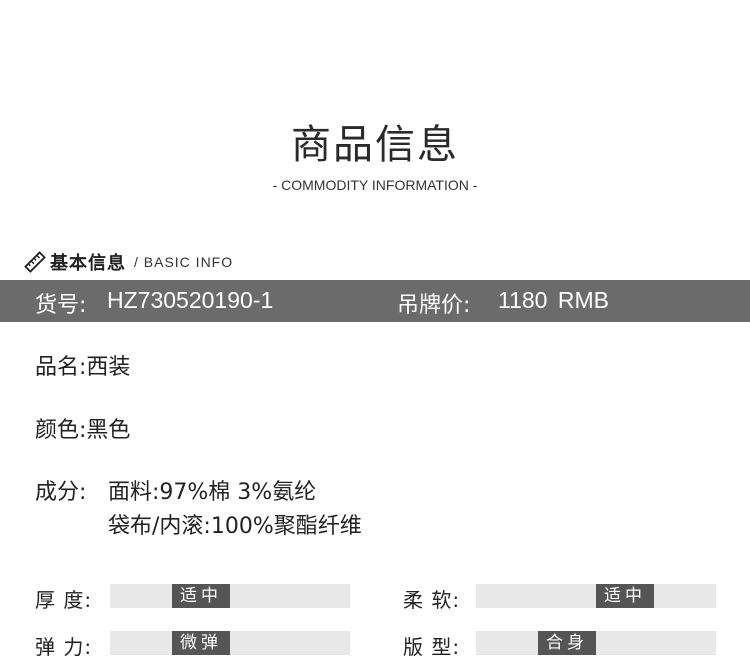 The width and height of the screenshot is (750, 660). Describe the element at coordinates (201, 643) in the screenshot. I see `elasticity-value: 微弹` at that location.